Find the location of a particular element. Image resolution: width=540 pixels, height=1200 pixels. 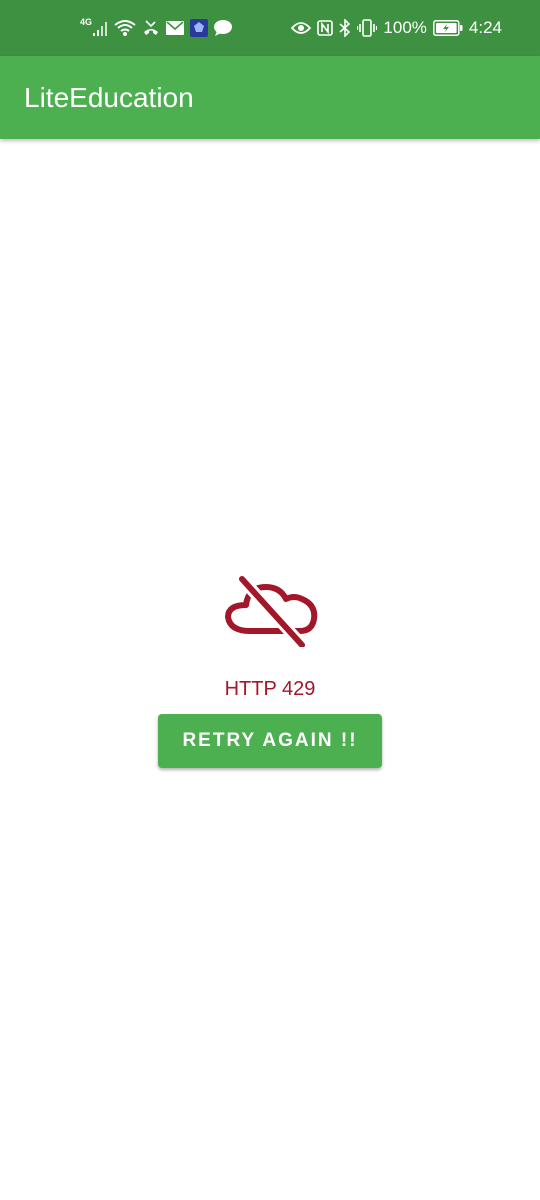

missed-call-icon is located at coordinates (151, 28).